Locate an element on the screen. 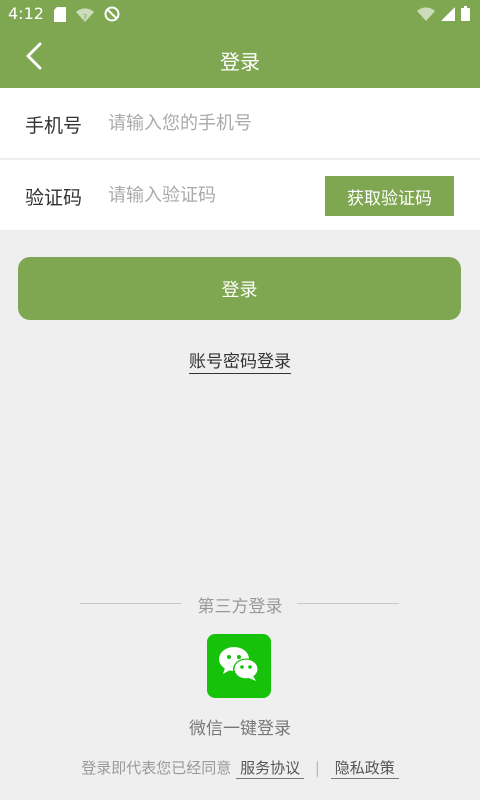  wechat-login-button is located at coordinates (239, 666).